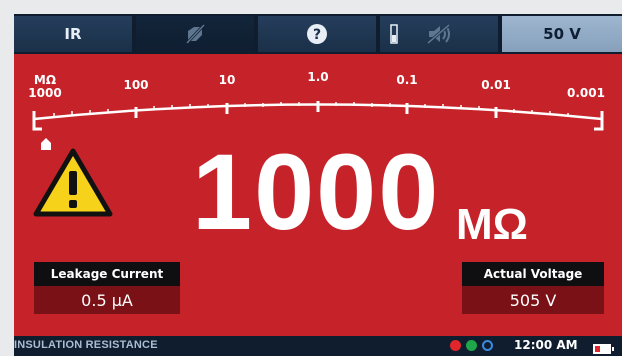  What do you see at coordinates (318, 346) in the screenshot?
I see `status-bar: INSULATION RESISTANCE 12:00 AM` at bounding box center [318, 346].